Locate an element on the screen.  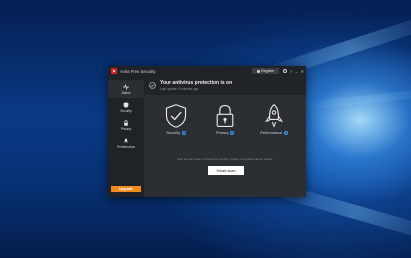
sidebar-item-status: Status is located at coordinates (126, 89).